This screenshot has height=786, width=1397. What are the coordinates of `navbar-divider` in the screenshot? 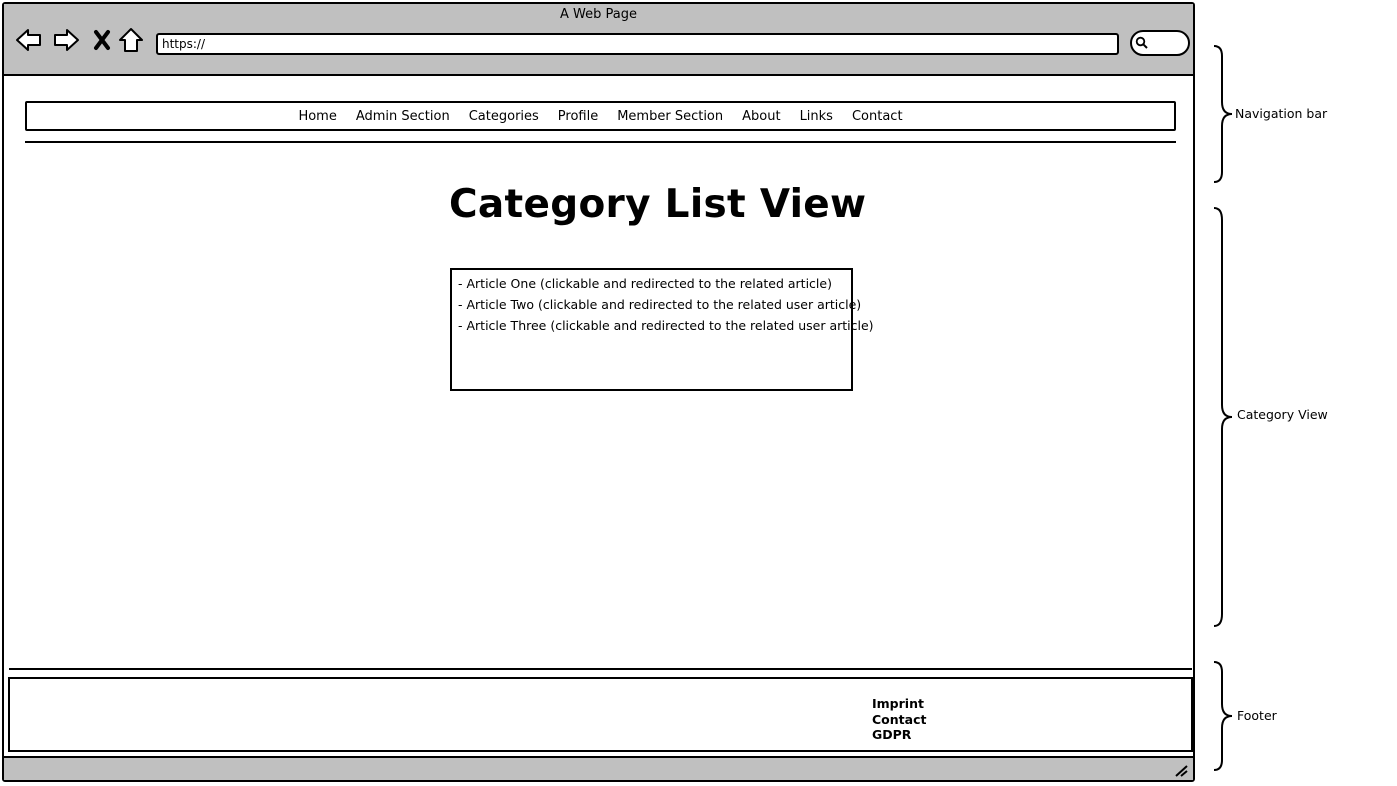 It's located at (600, 142).